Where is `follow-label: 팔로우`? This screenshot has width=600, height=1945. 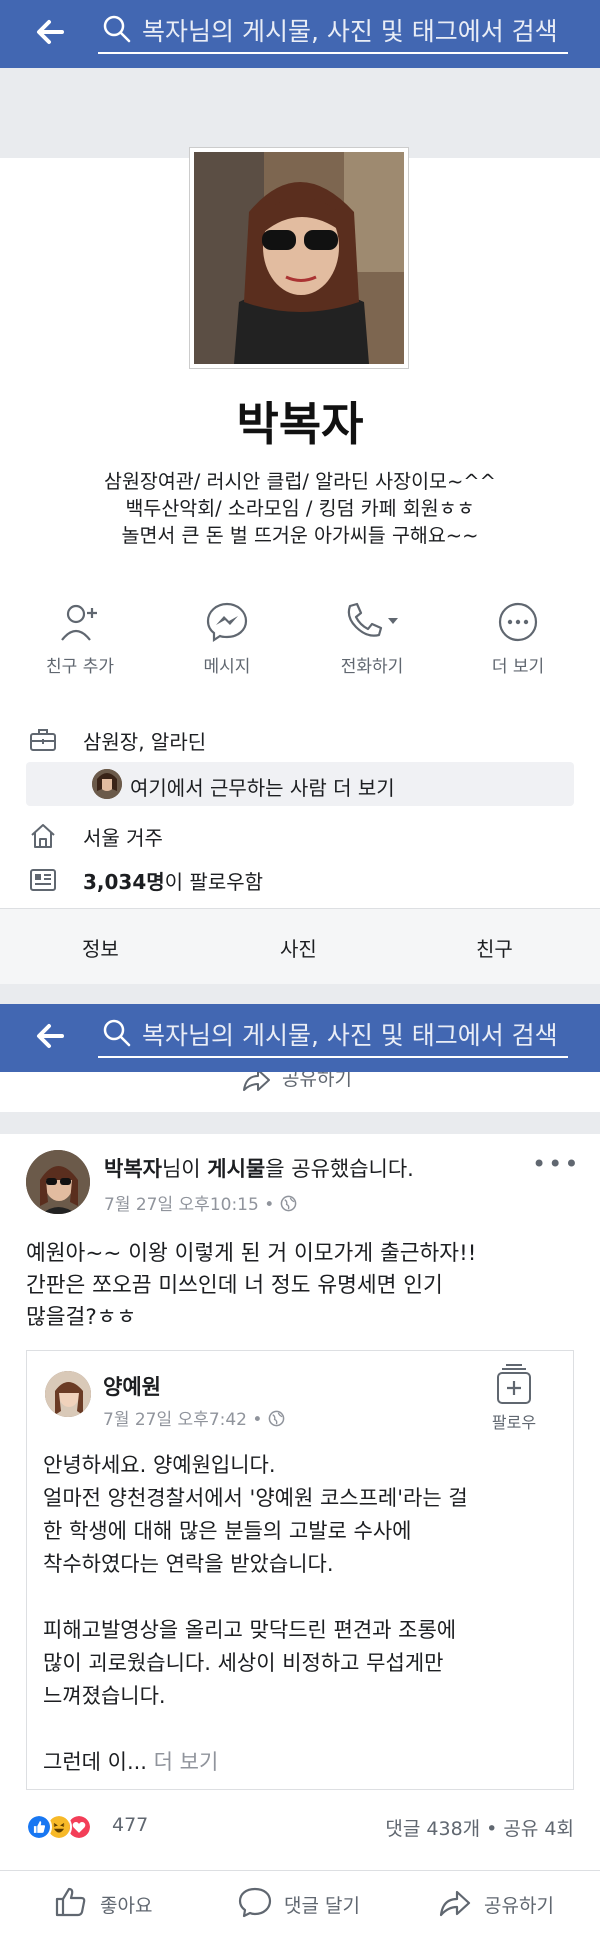
follow-label: 팔로우 is located at coordinates (514, 1422).